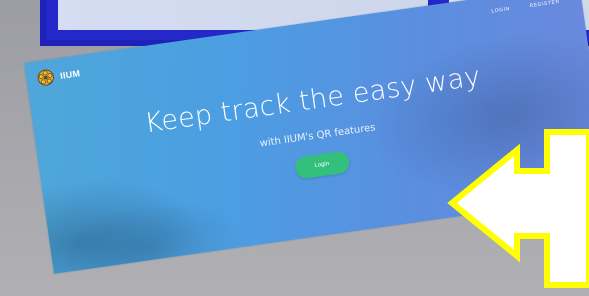 This screenshot has height=296, width=589. Describe the element at coordinates (58, 75) in the screenshot. I see `brand: IIUM` at that location.